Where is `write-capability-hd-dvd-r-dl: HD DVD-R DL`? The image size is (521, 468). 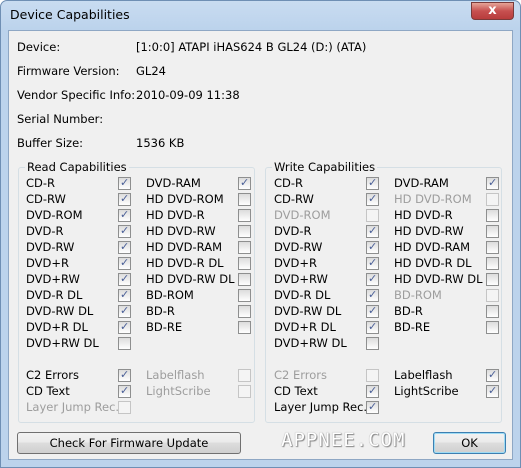
write-capability-hd-dvd-r-dl: HD DVD-R DL is located at coordinates (447, 263).